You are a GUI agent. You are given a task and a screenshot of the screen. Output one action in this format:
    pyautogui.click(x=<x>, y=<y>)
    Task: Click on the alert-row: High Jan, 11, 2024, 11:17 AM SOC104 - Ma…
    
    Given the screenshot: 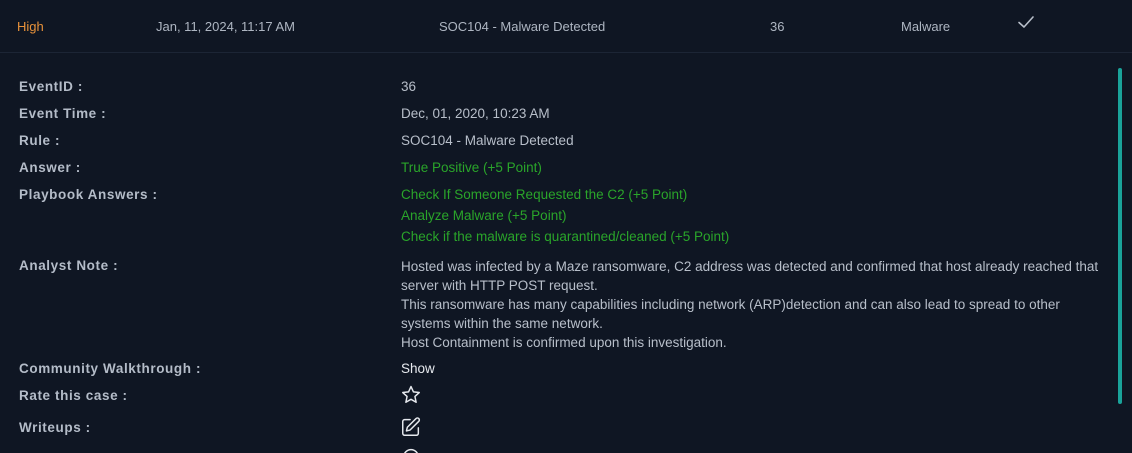 What is the action you would take?
    pyautogui.click(x=566, y=26)
    